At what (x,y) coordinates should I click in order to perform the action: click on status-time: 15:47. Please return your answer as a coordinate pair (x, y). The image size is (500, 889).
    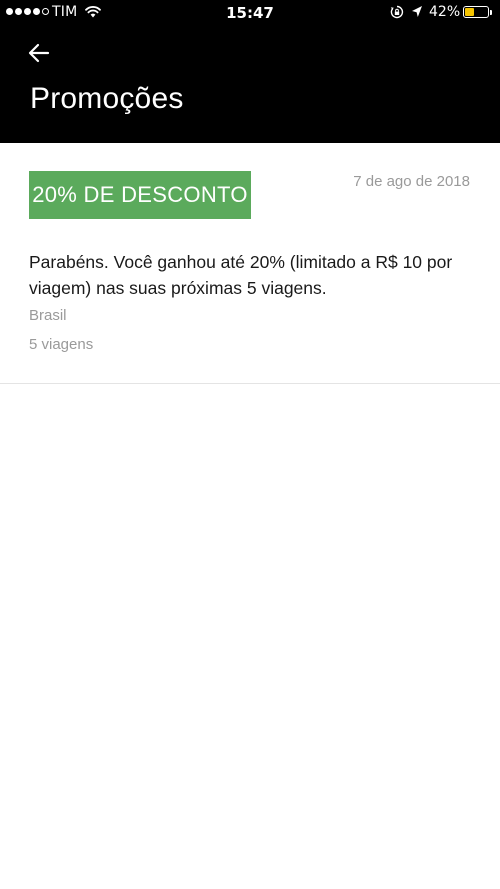
    Looking at the image, I should click on (250, 13).